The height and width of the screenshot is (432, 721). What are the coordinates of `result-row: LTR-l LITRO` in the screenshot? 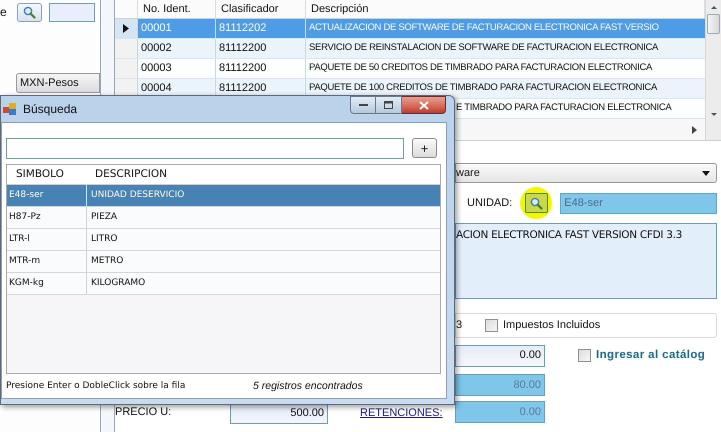 It's located at (223, 240).